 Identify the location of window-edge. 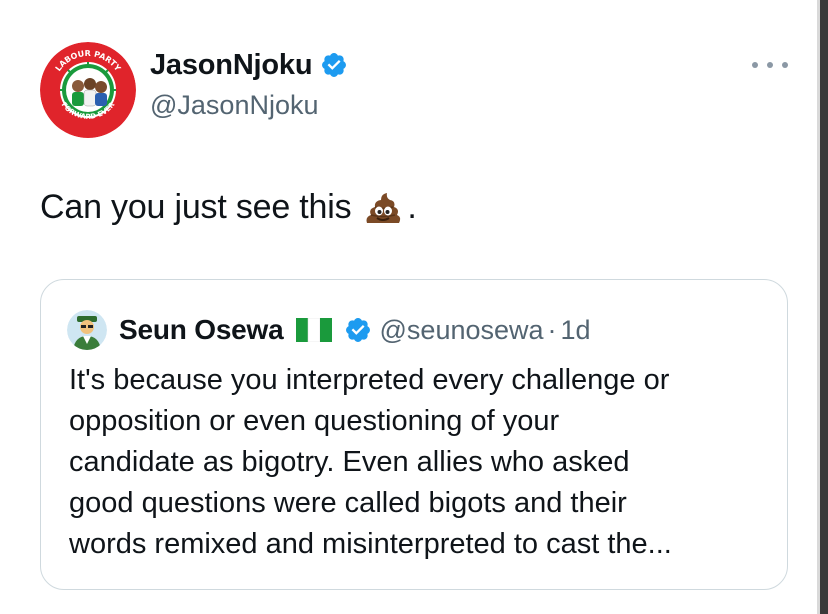
(822, 307).